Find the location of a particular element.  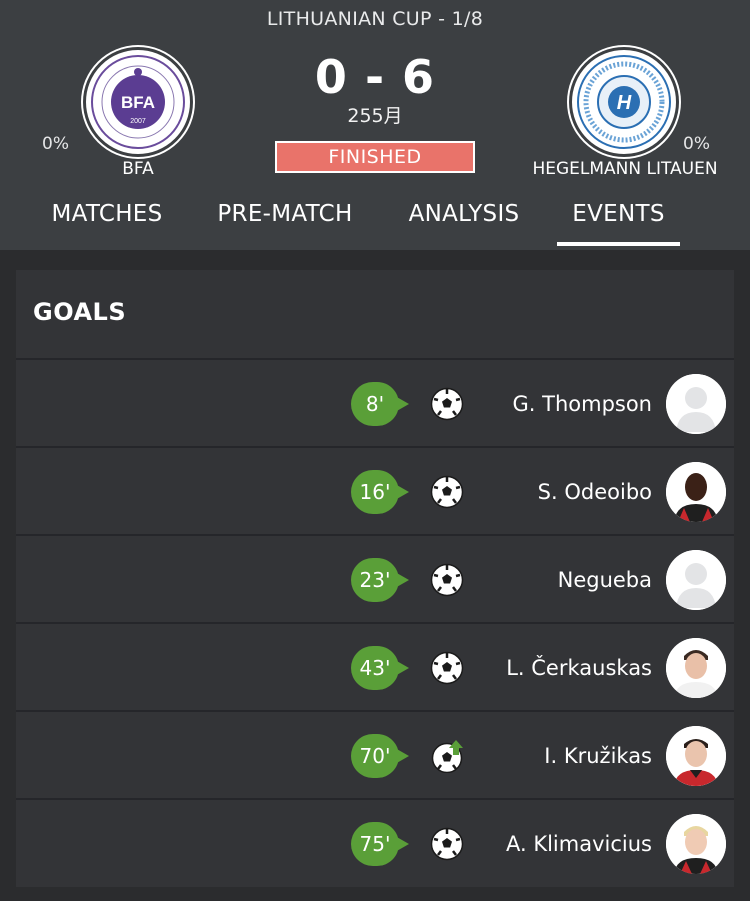

goal-minute: 75' is located at coordinates (375, 844).